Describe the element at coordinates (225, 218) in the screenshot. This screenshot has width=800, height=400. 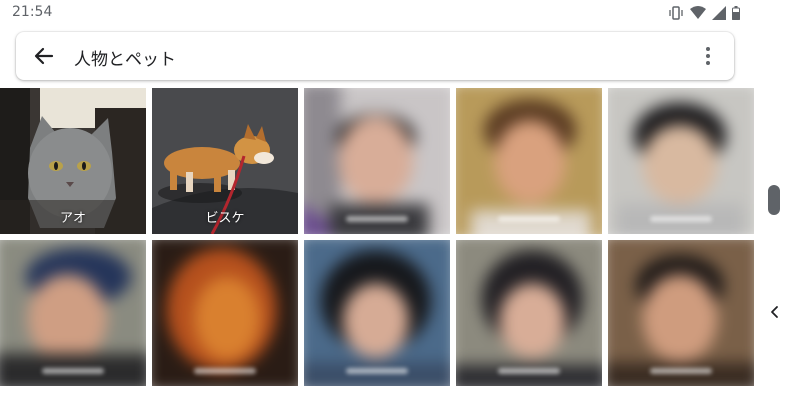
I see `tile-label: ビスケ` at that location.